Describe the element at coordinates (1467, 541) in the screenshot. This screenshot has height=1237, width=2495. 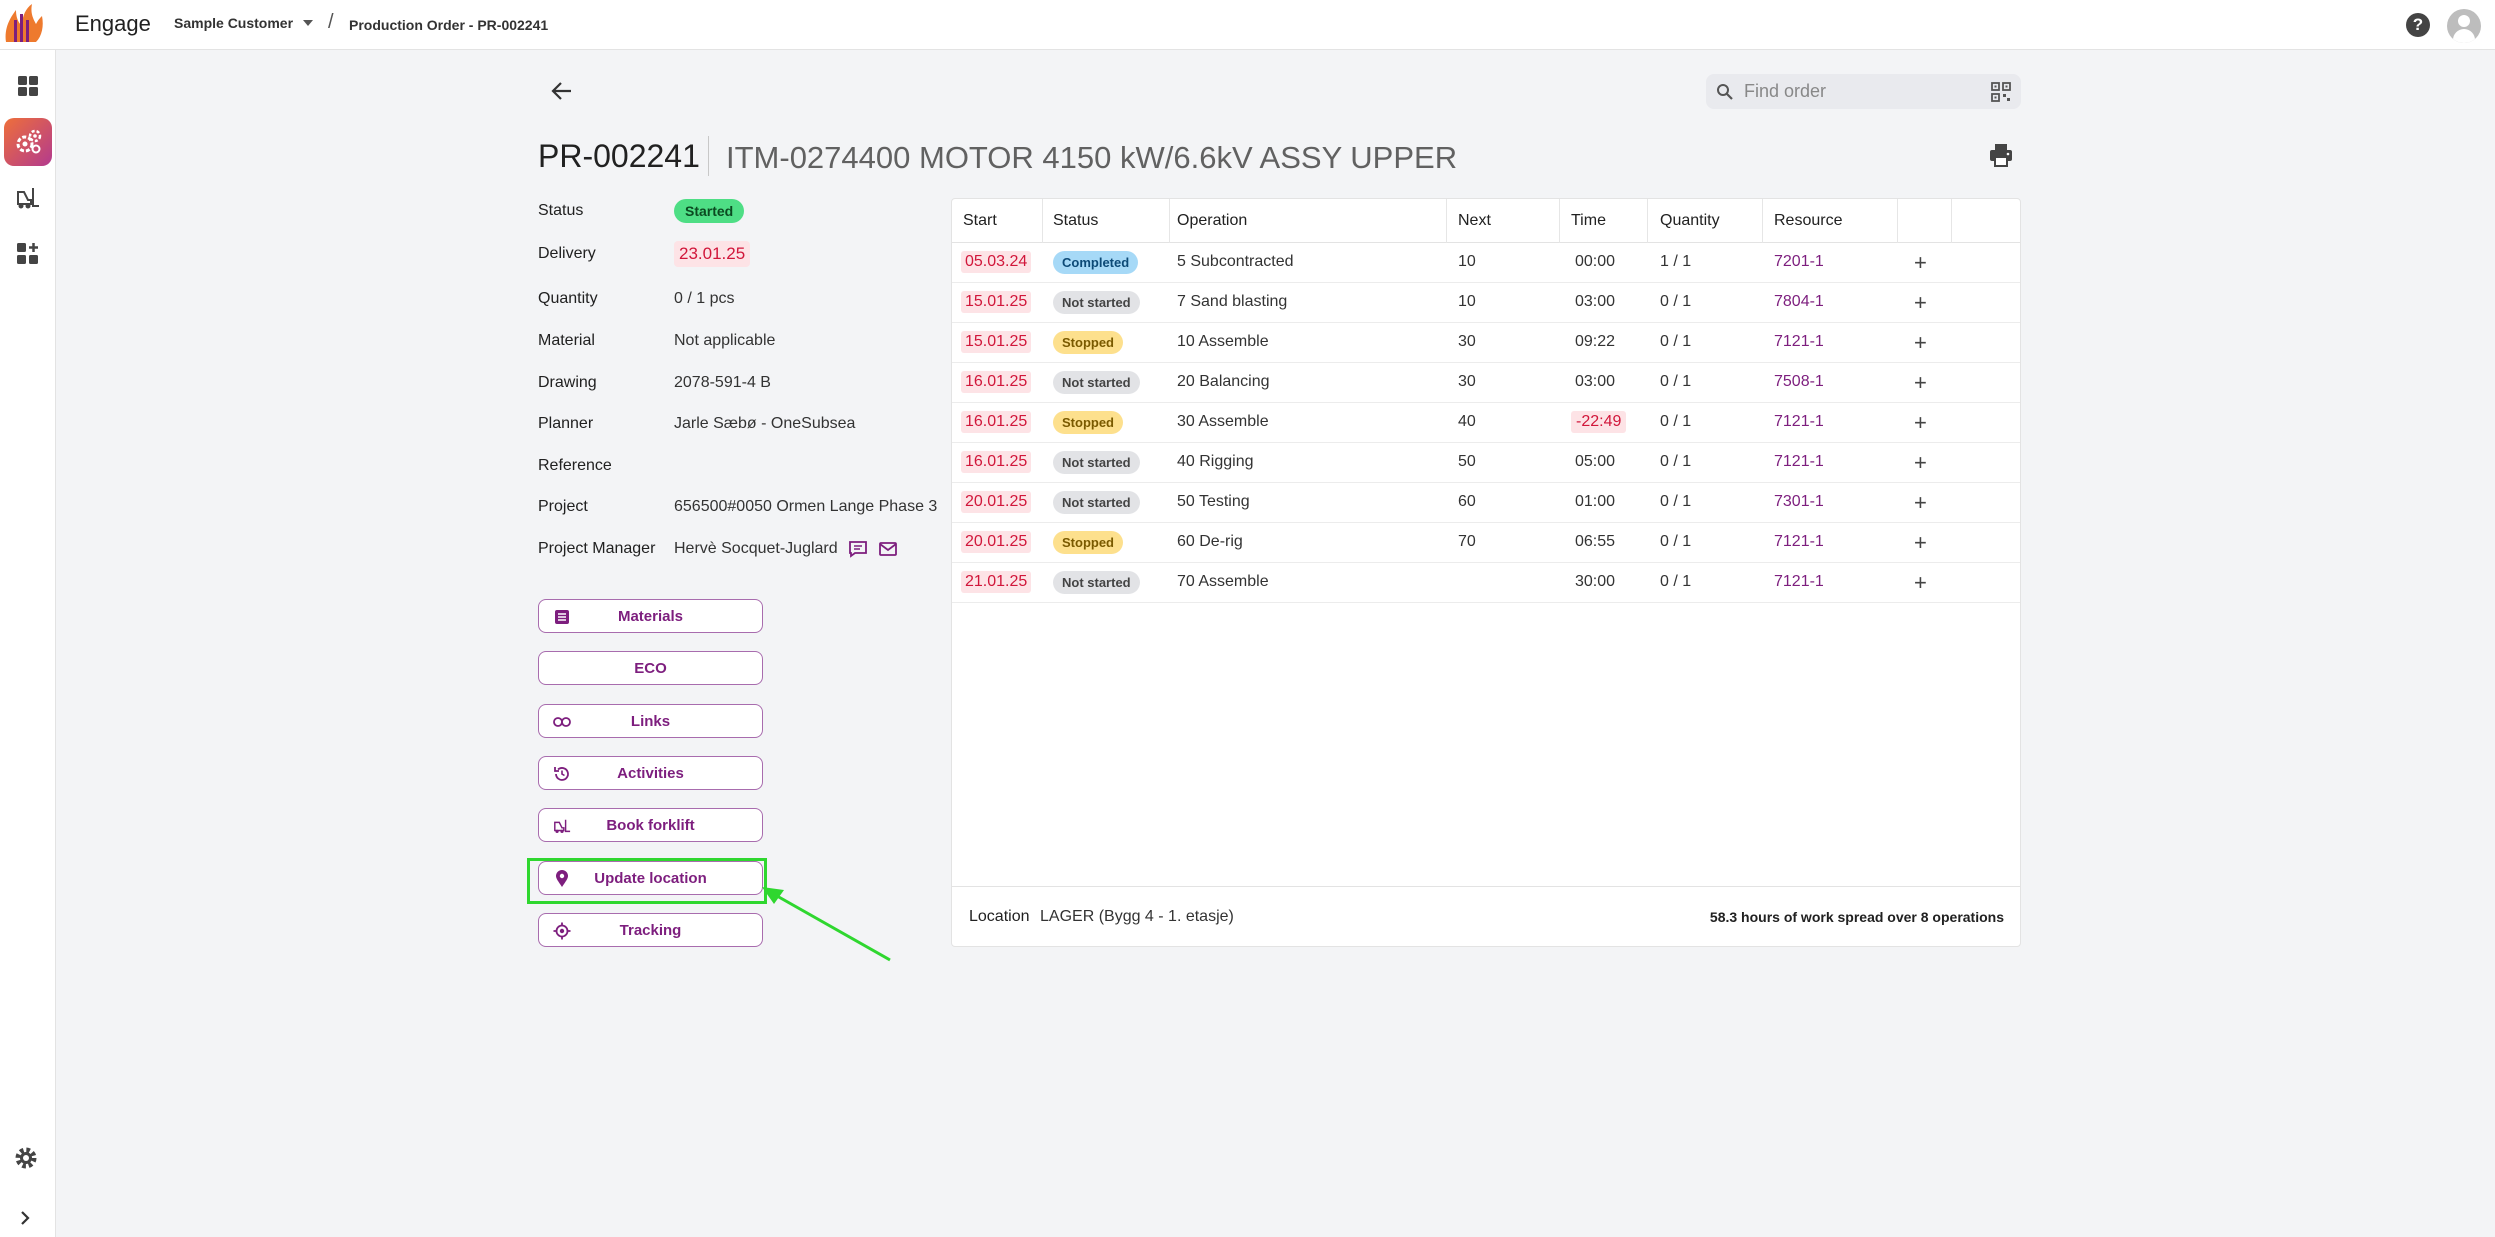
I see `row-next: 70` at that location.